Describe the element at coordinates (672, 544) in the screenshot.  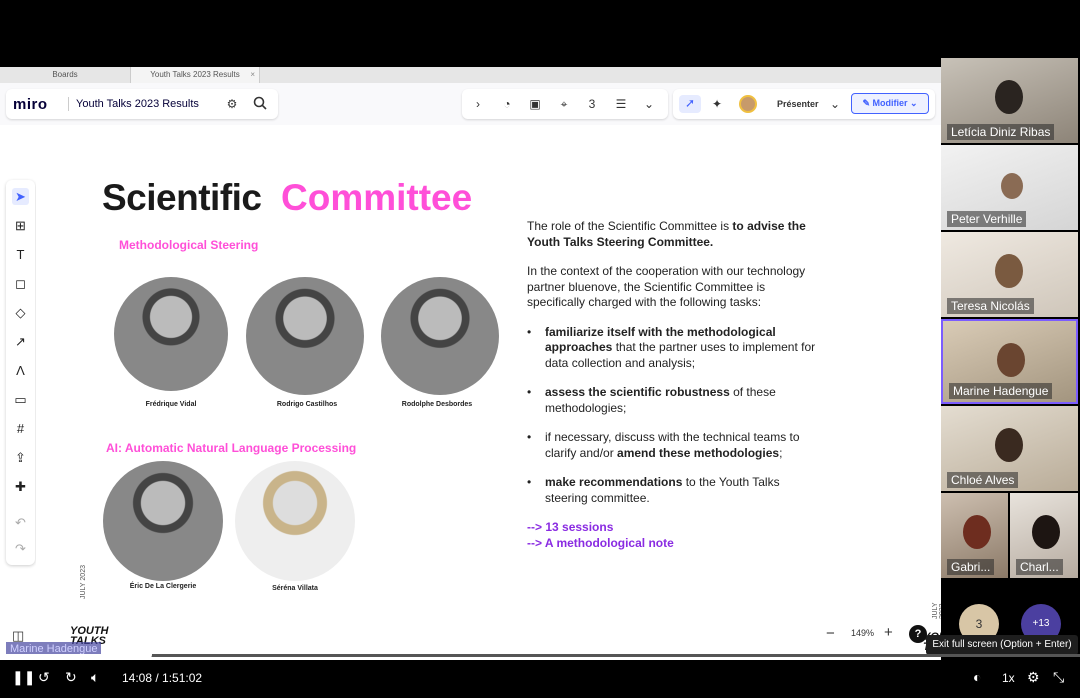
I see `link-methodological-note: --> A methodological note` at that location.